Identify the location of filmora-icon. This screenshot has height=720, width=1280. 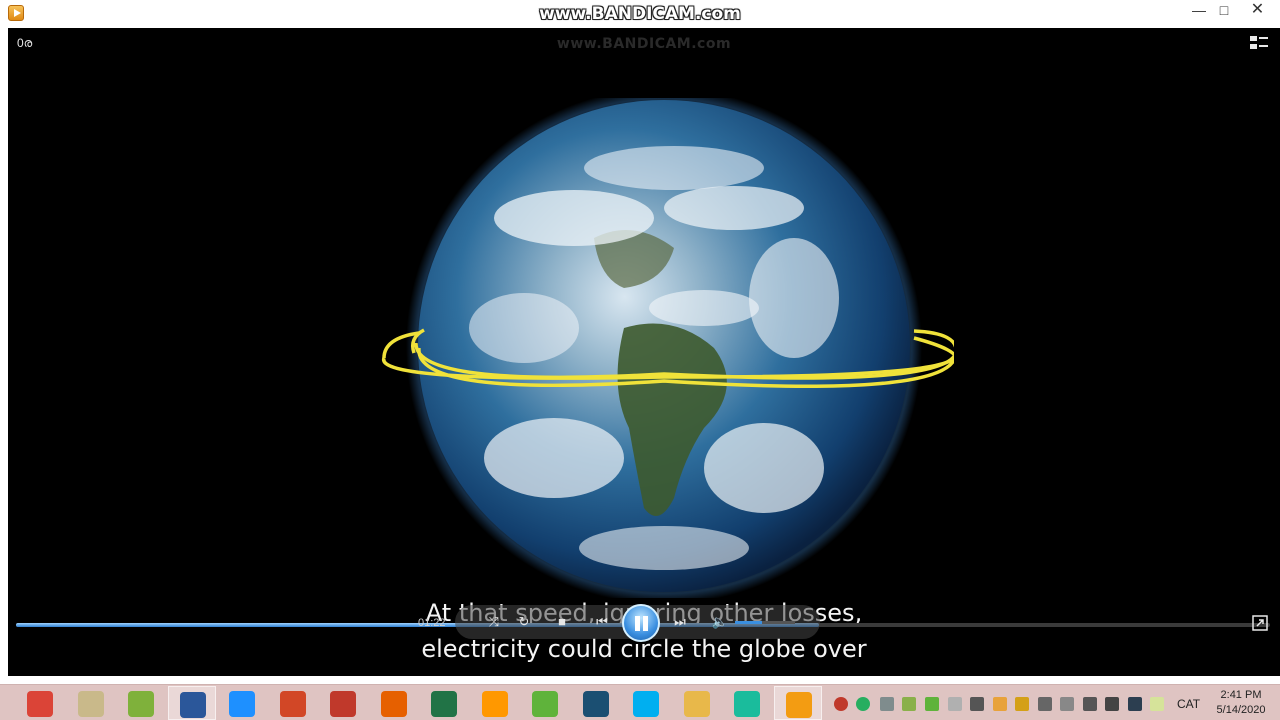
(747, 704).